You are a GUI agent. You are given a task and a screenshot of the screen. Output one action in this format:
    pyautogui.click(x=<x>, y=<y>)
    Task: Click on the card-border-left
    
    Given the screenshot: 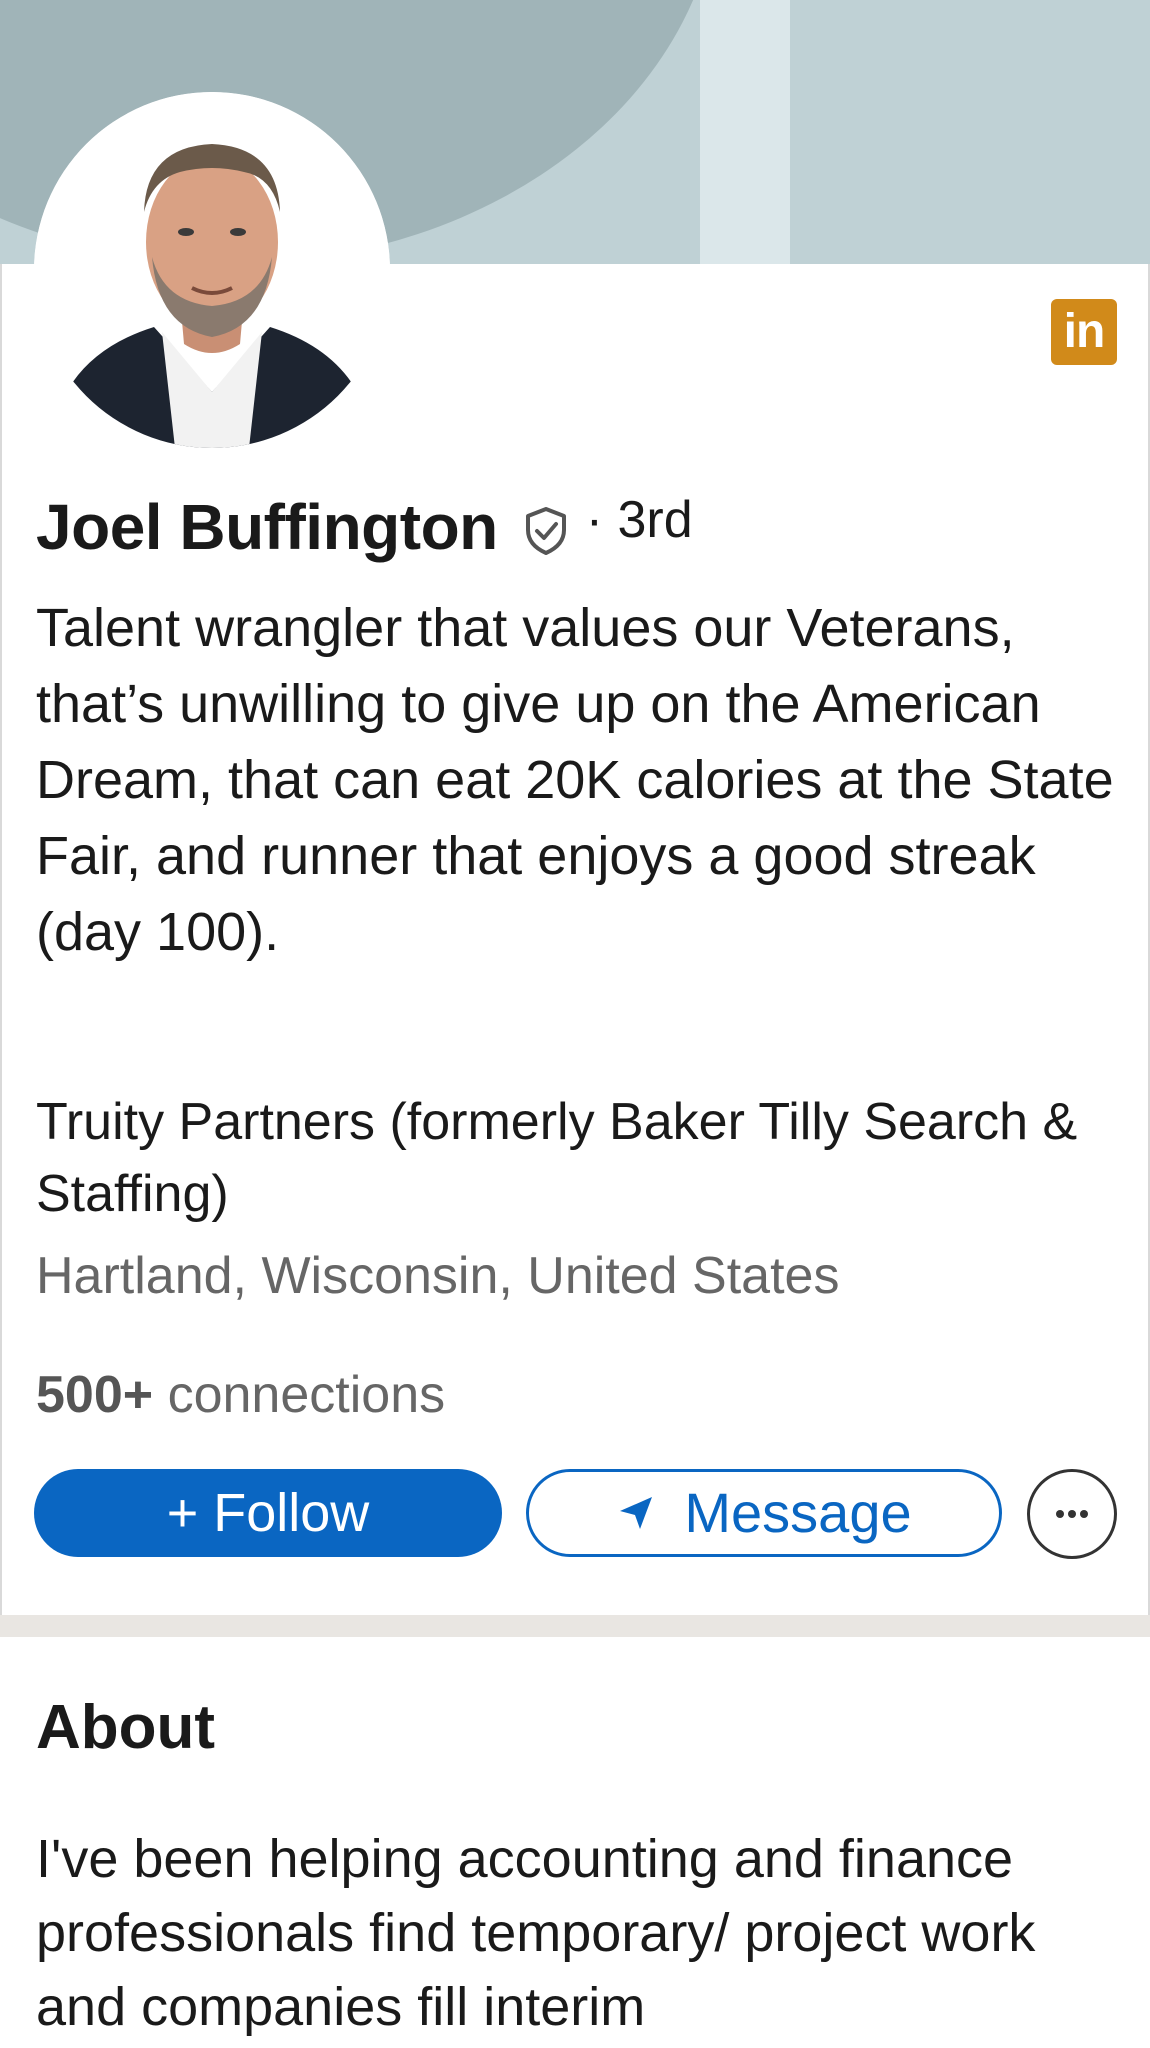 What is the action you would take?
    pyautogui.click(x=1, y=939)
    